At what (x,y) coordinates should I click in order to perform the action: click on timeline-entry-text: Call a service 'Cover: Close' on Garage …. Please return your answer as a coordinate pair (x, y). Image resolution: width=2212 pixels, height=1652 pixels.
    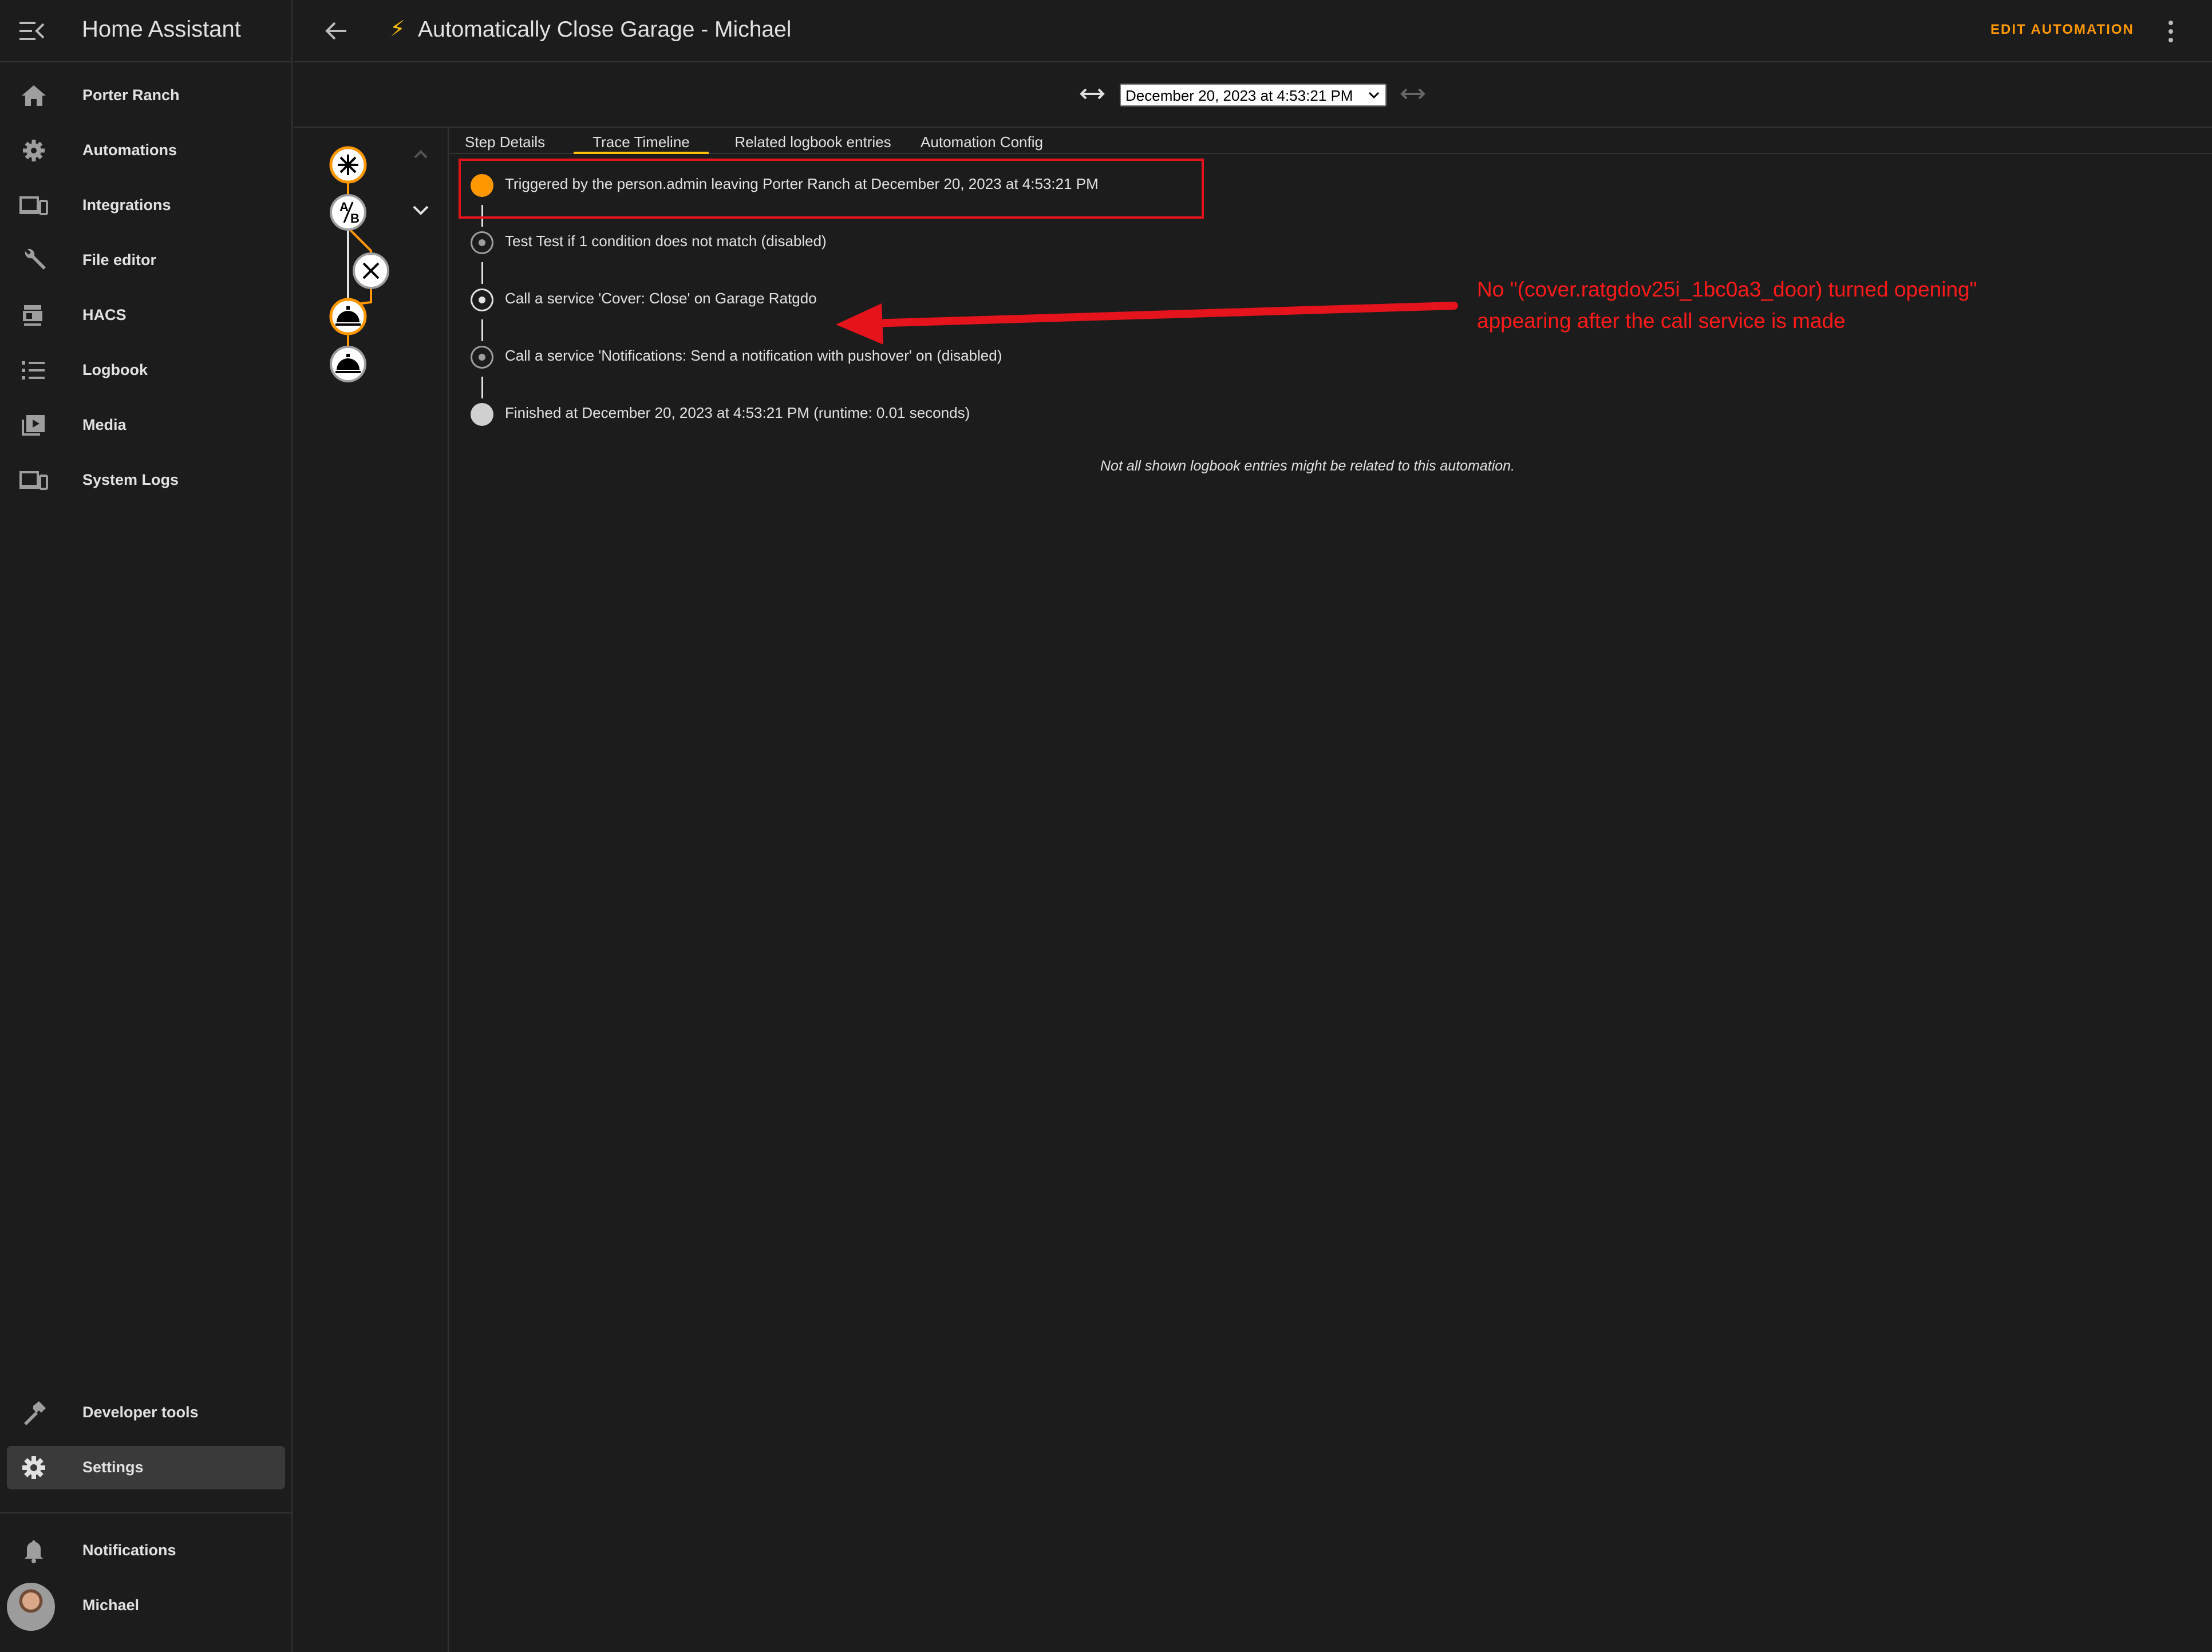
    Looking at the image, I should click on (661, 298).